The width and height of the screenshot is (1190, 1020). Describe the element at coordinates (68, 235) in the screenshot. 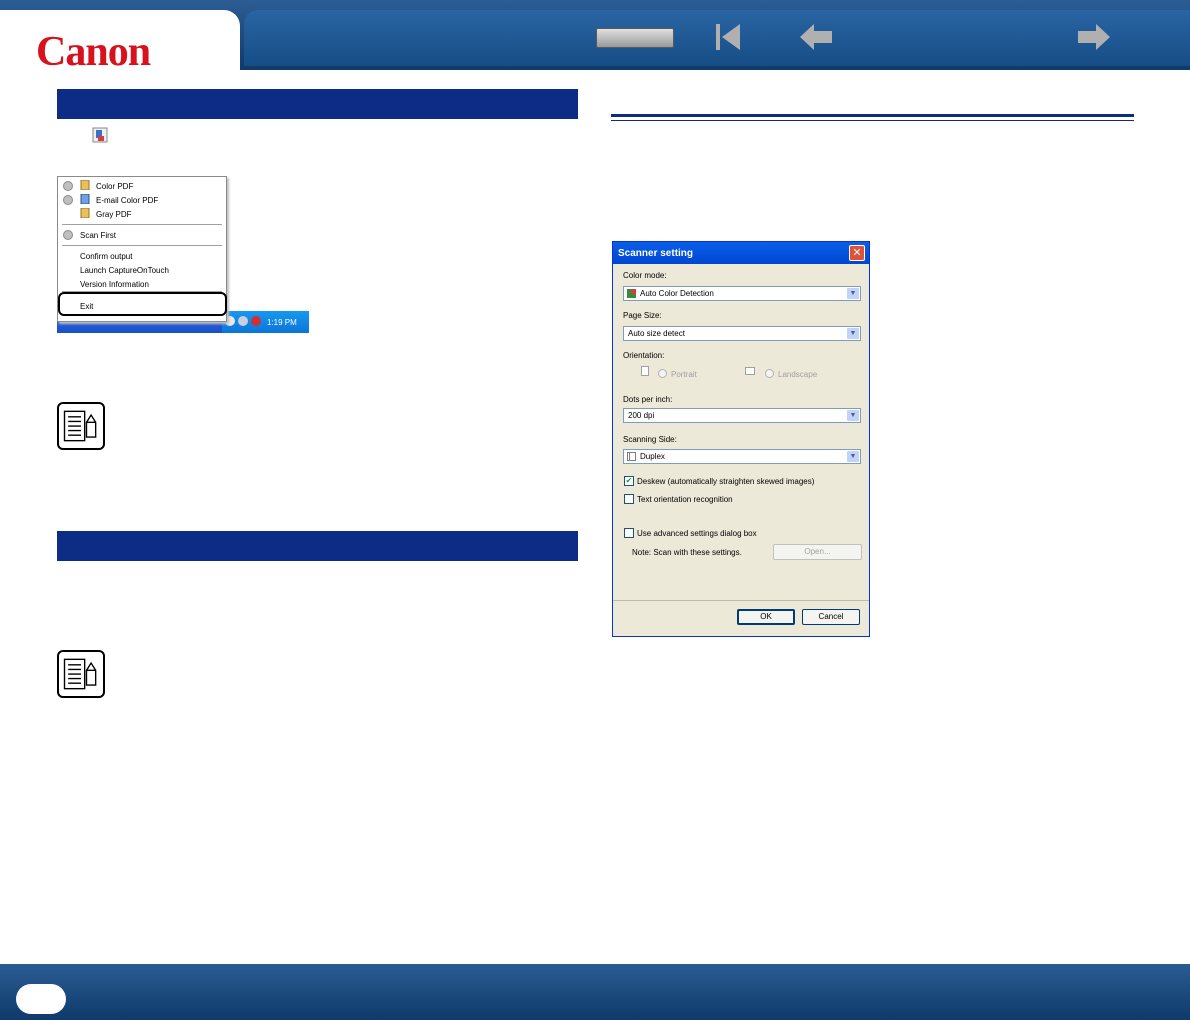

I see `scan-first-bullet-icon` at that location.